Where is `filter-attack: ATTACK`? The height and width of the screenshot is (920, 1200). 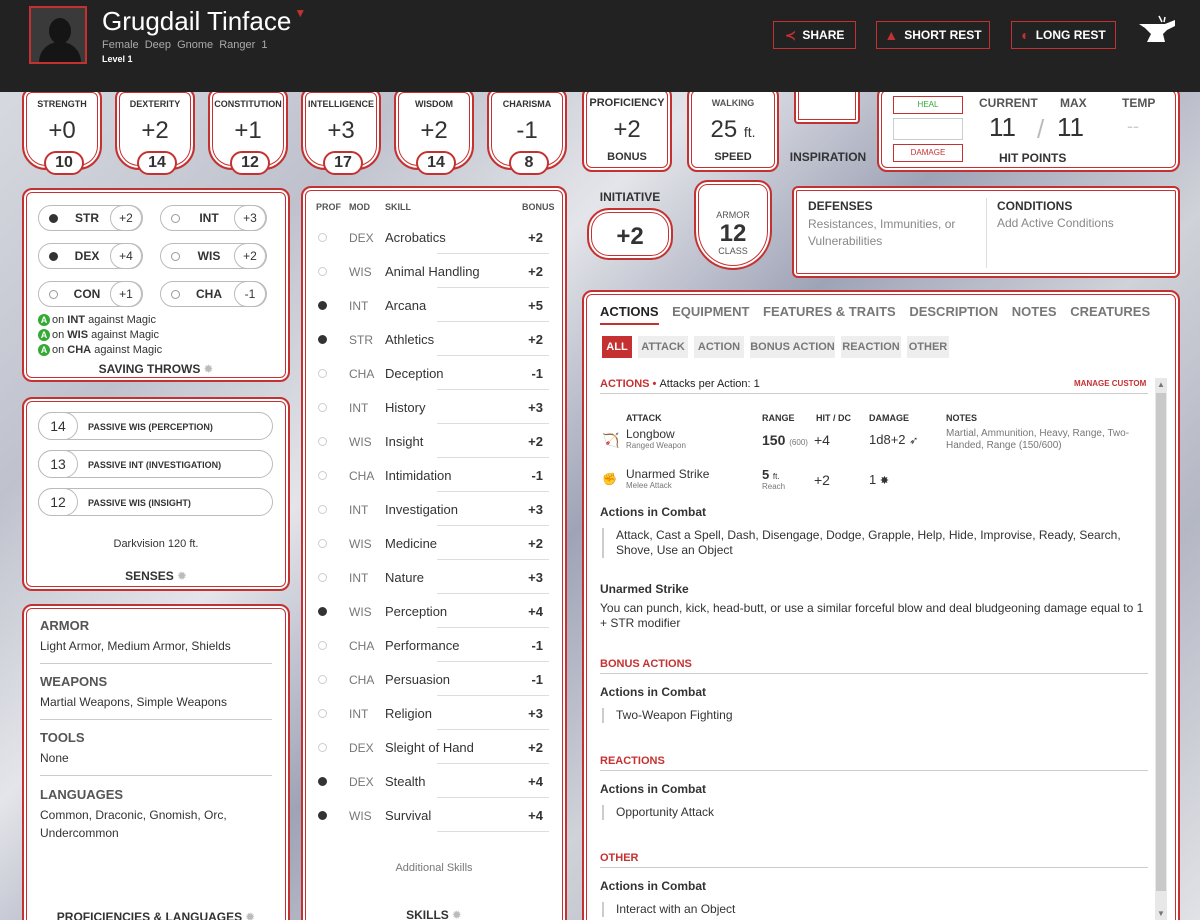 filter-attack: ATTACK is located at coordinates (663, 347).